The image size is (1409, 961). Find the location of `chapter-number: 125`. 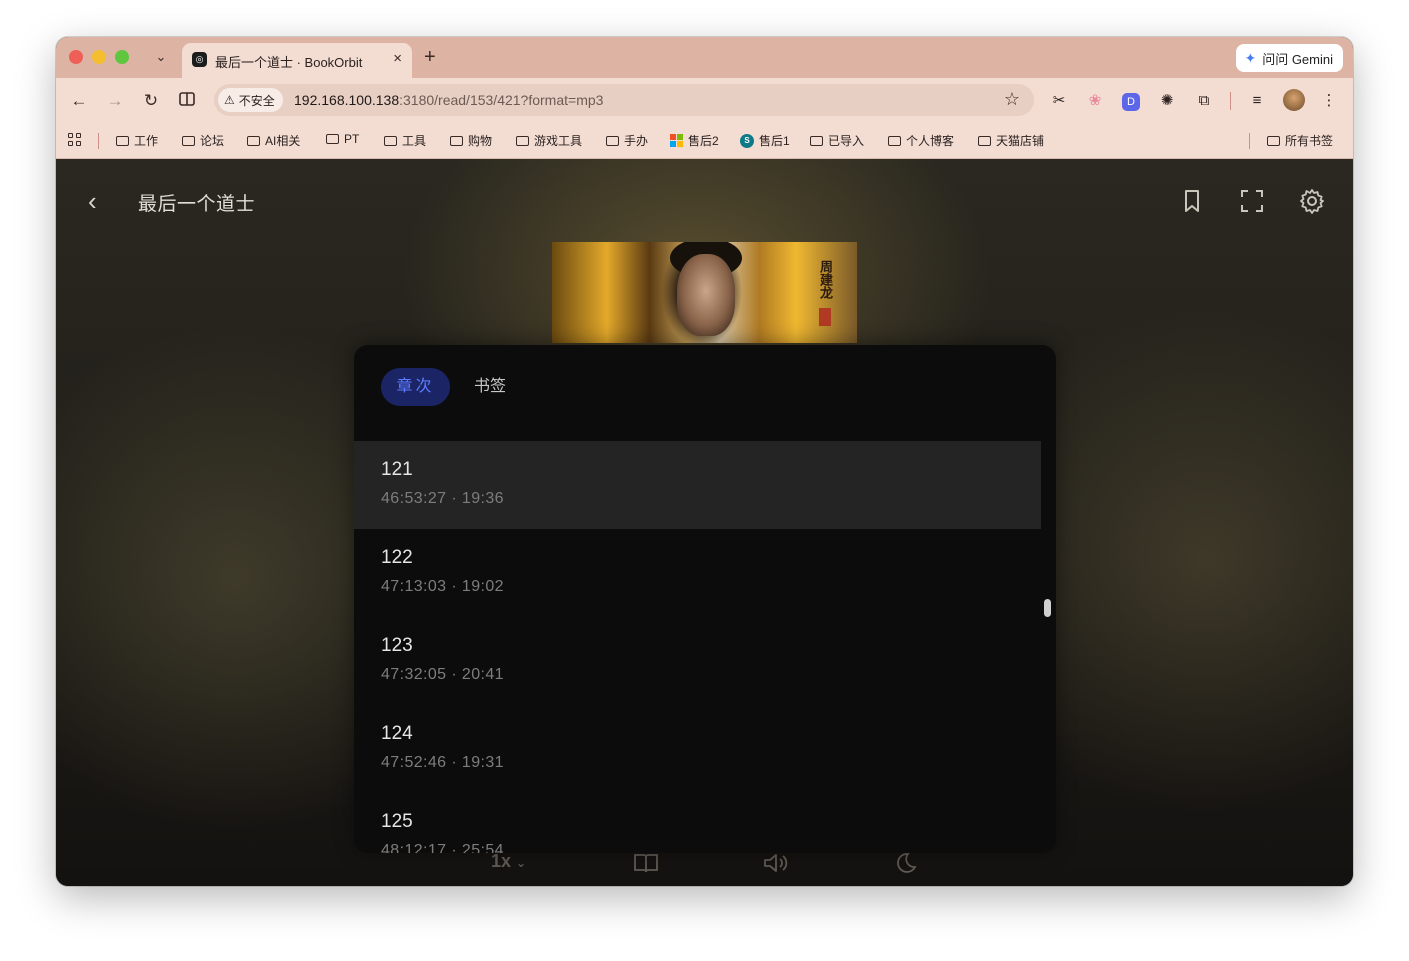

chapter-number: 125 is located at coordinates (397, 821).